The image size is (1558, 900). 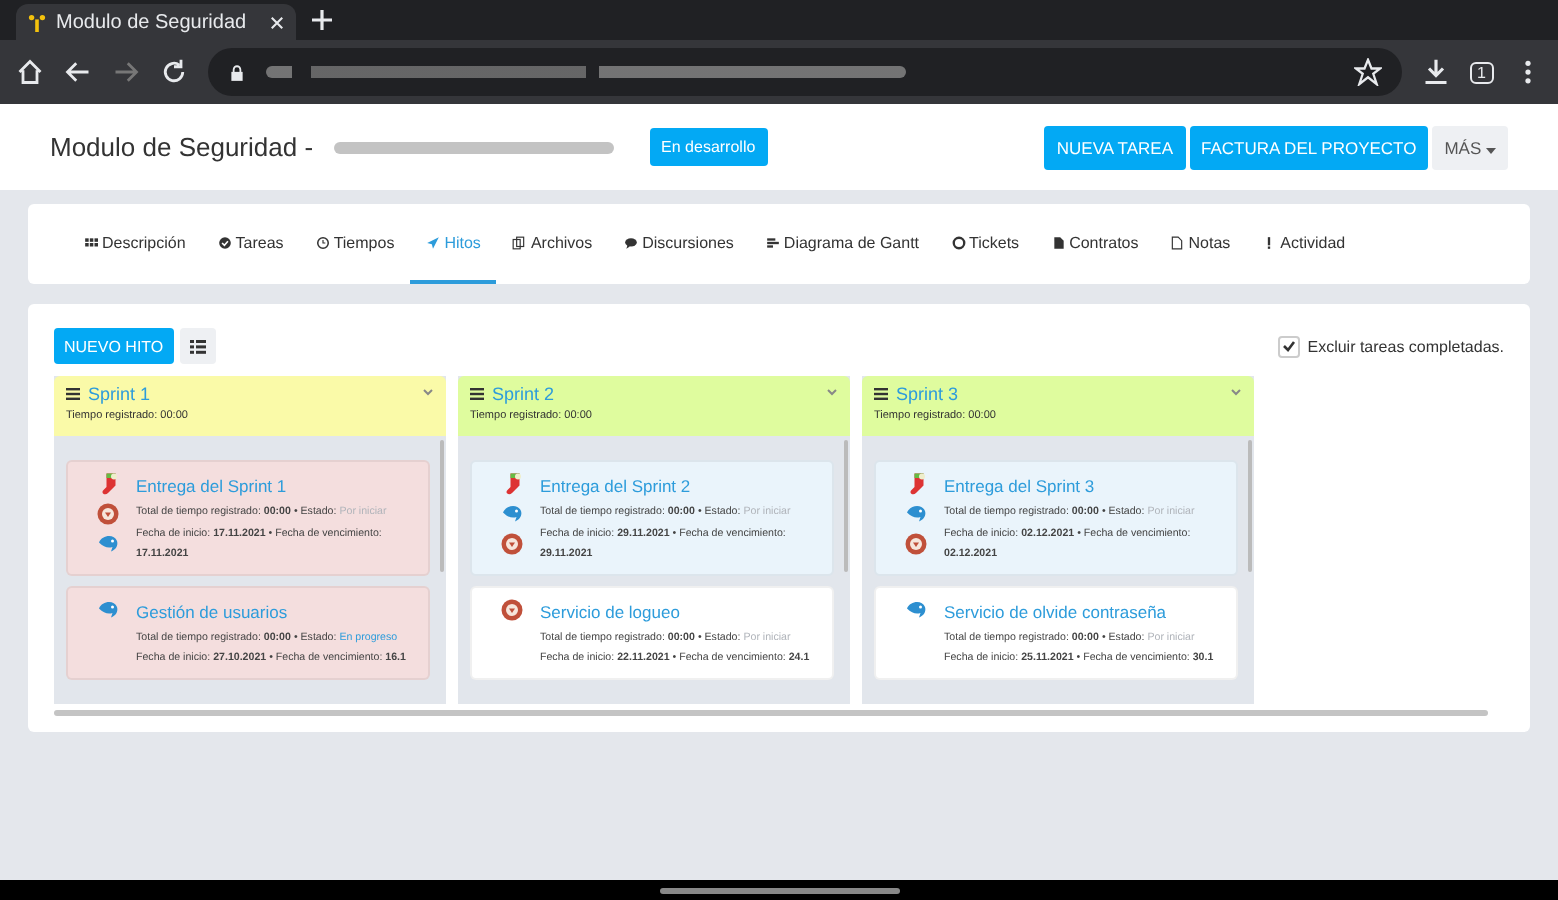 I want to click on paper-plane-icon, so click(x=433, y=242).